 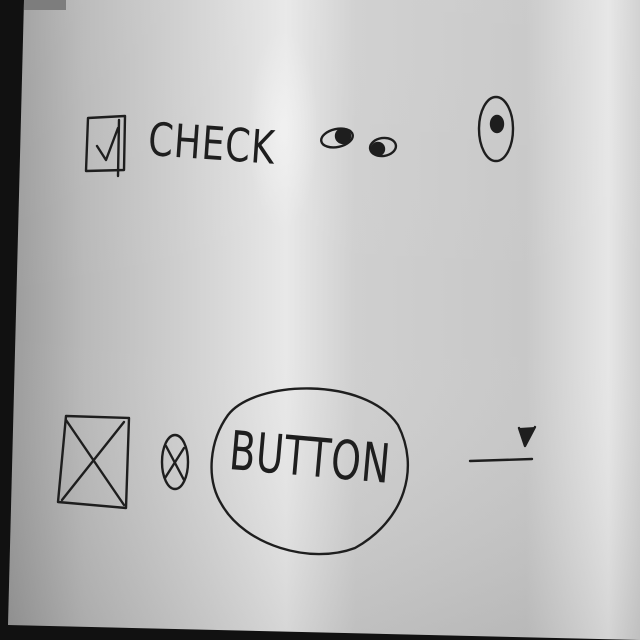 What do you see at coordinates (310, 468) in the screenshot?
I see `button` at bounding box center [310, 468].